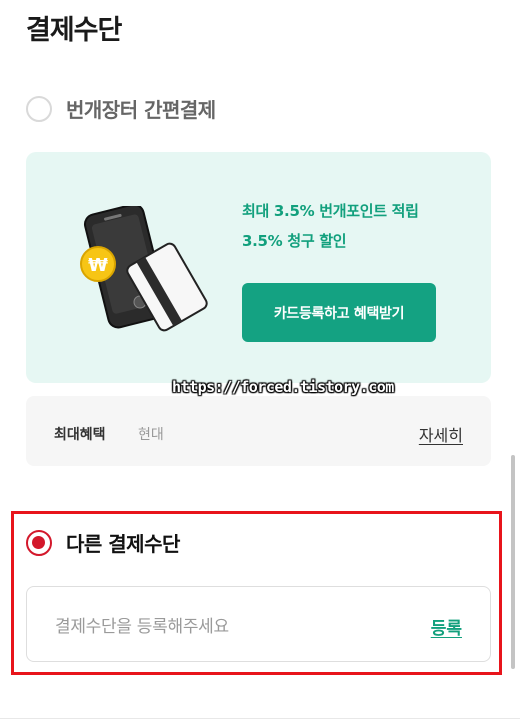 The width and height of the screenshot is (520, 724). I want to click on phone-card-illustration: ₩, so click(144, 269).